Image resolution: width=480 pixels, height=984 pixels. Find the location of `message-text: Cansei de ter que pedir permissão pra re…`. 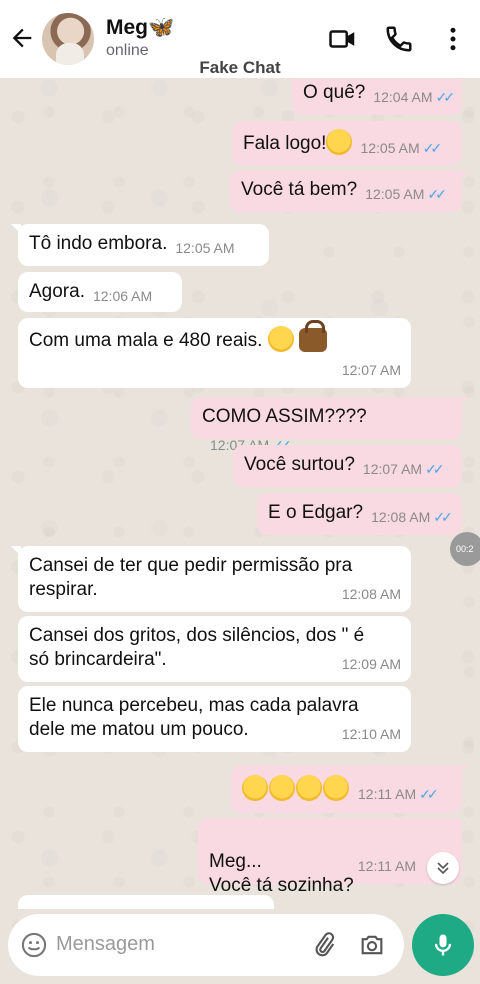

message-text: Cansei de ter que pedir permissão pra re… is located at coordinates (191, 577).